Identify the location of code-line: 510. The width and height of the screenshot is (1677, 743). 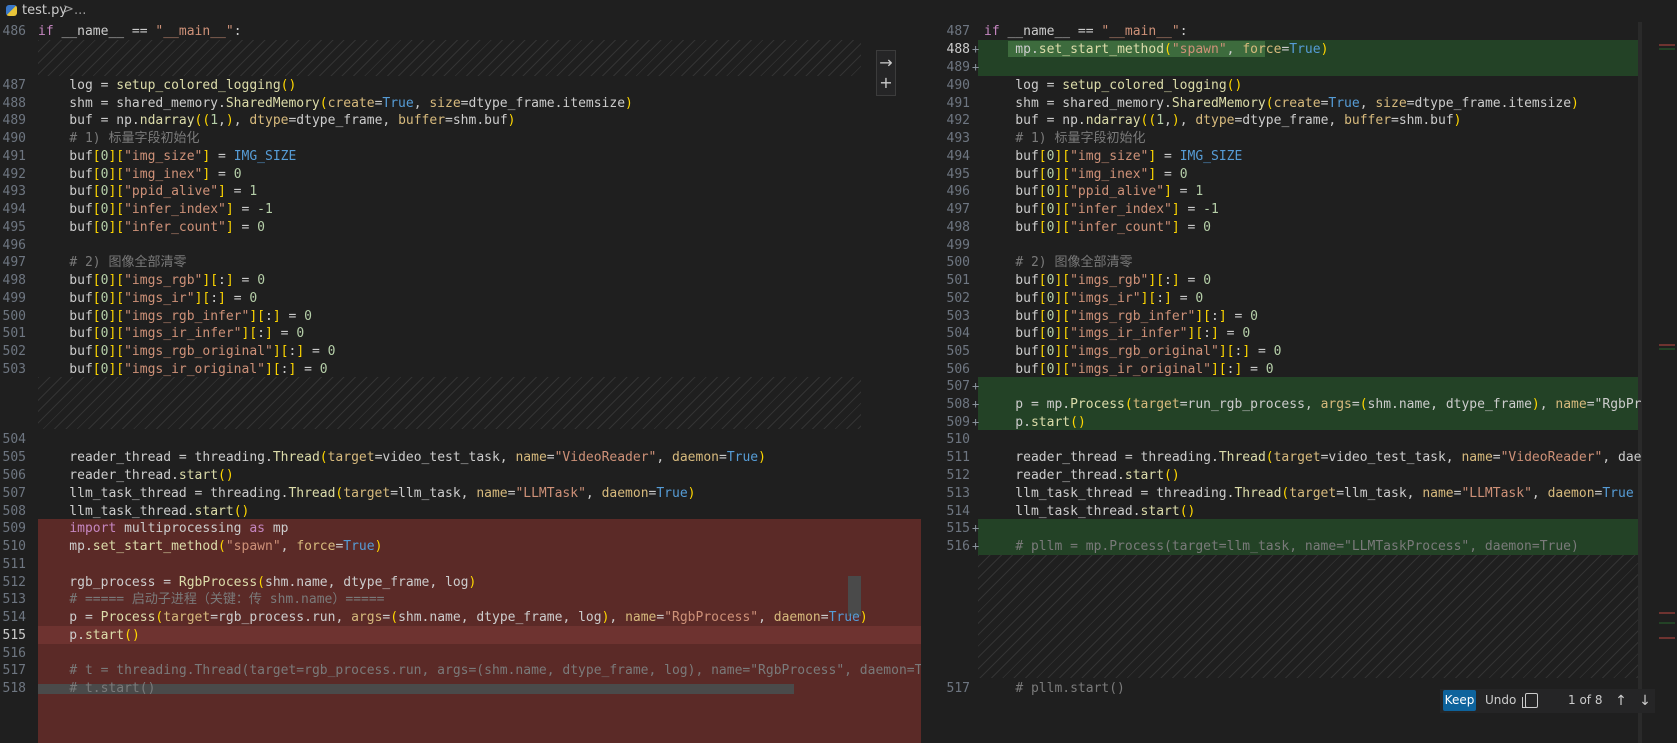
(1293, 439).